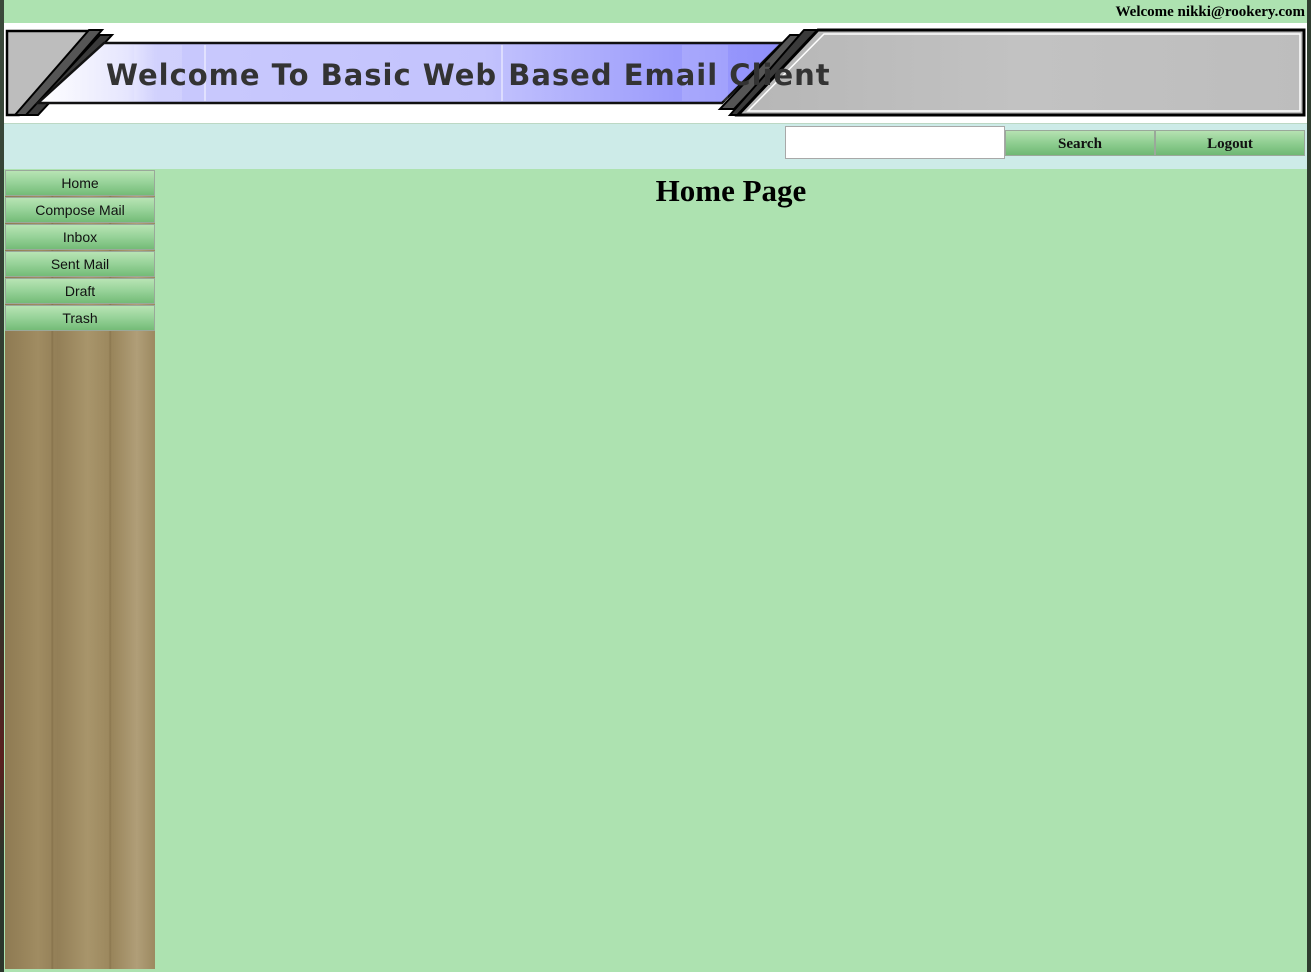 The height and width of the screenshot is (972, 1311). What do you see at coordinates (655, 11) in the screenshot?
I see `welcome-bar: Welcome nikki@rookery.com` at bounding box center [655, 11].